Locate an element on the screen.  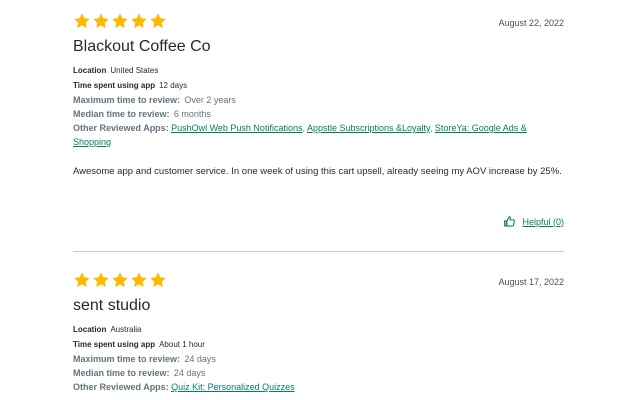
app-link: Appstle Subscriptions &Loyalty is located at coordinates (368, 128).